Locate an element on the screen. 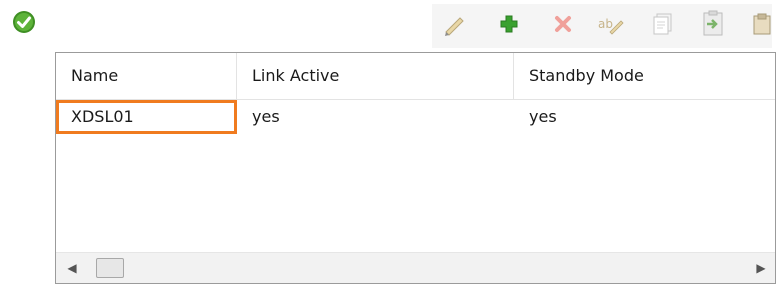 The height and width of the screenshot is (288, 776). pencil-icon is located at coordinates (454, 26).